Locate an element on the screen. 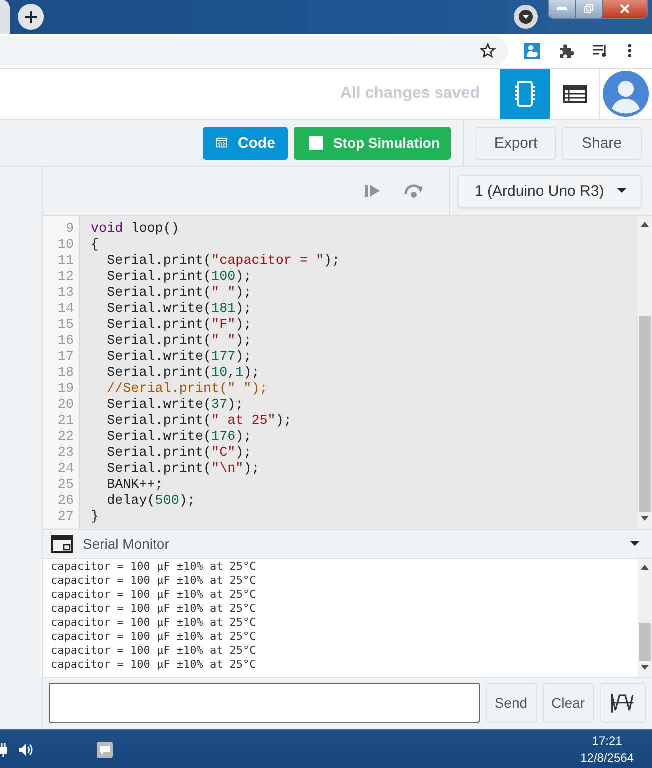  avatar is located at coordinates (626, 94).